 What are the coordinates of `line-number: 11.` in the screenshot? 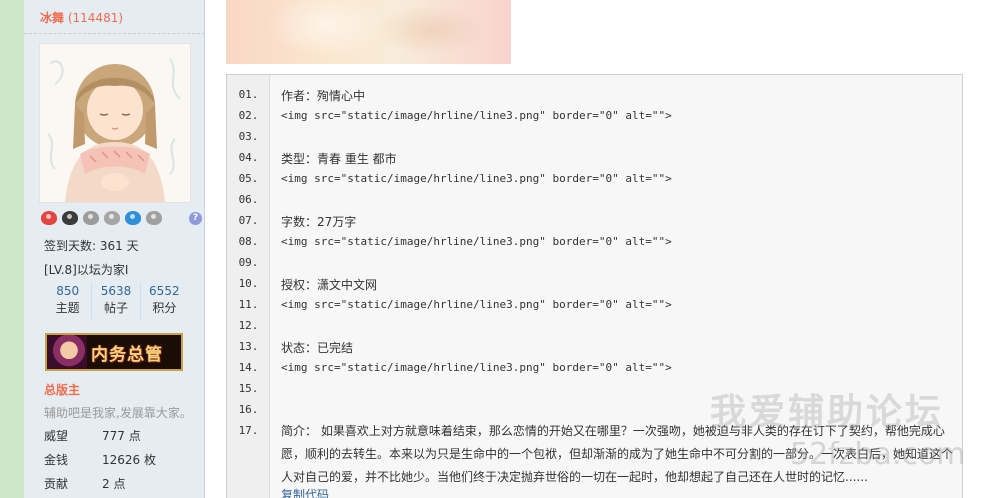 It's located at (248, 304).